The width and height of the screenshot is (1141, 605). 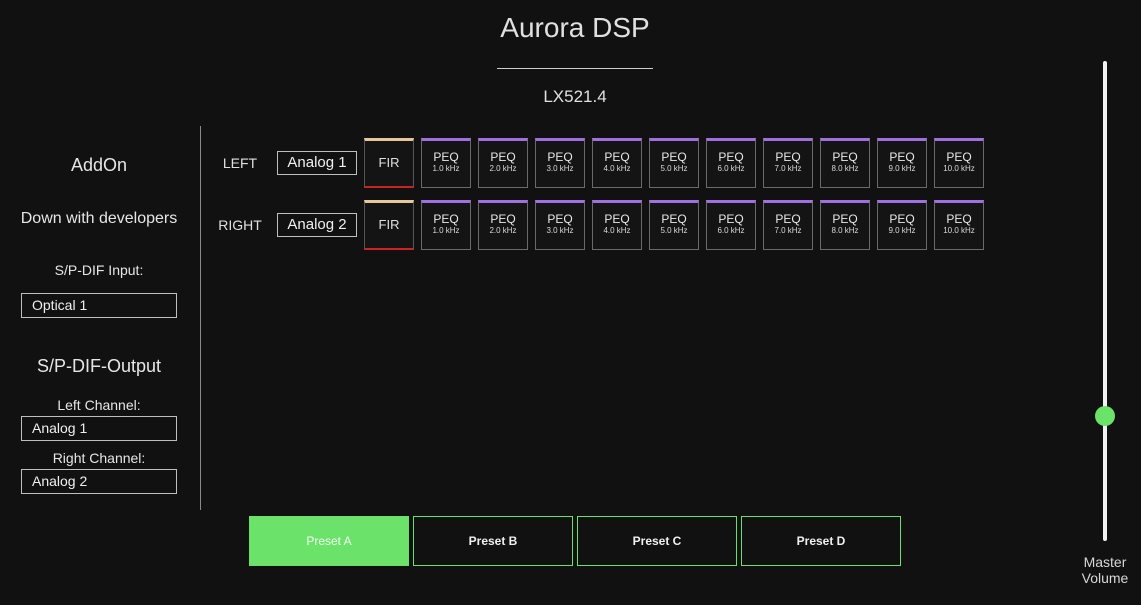 I want to click on right-channel-label: Right Channel:, so click(x=99, y=458).